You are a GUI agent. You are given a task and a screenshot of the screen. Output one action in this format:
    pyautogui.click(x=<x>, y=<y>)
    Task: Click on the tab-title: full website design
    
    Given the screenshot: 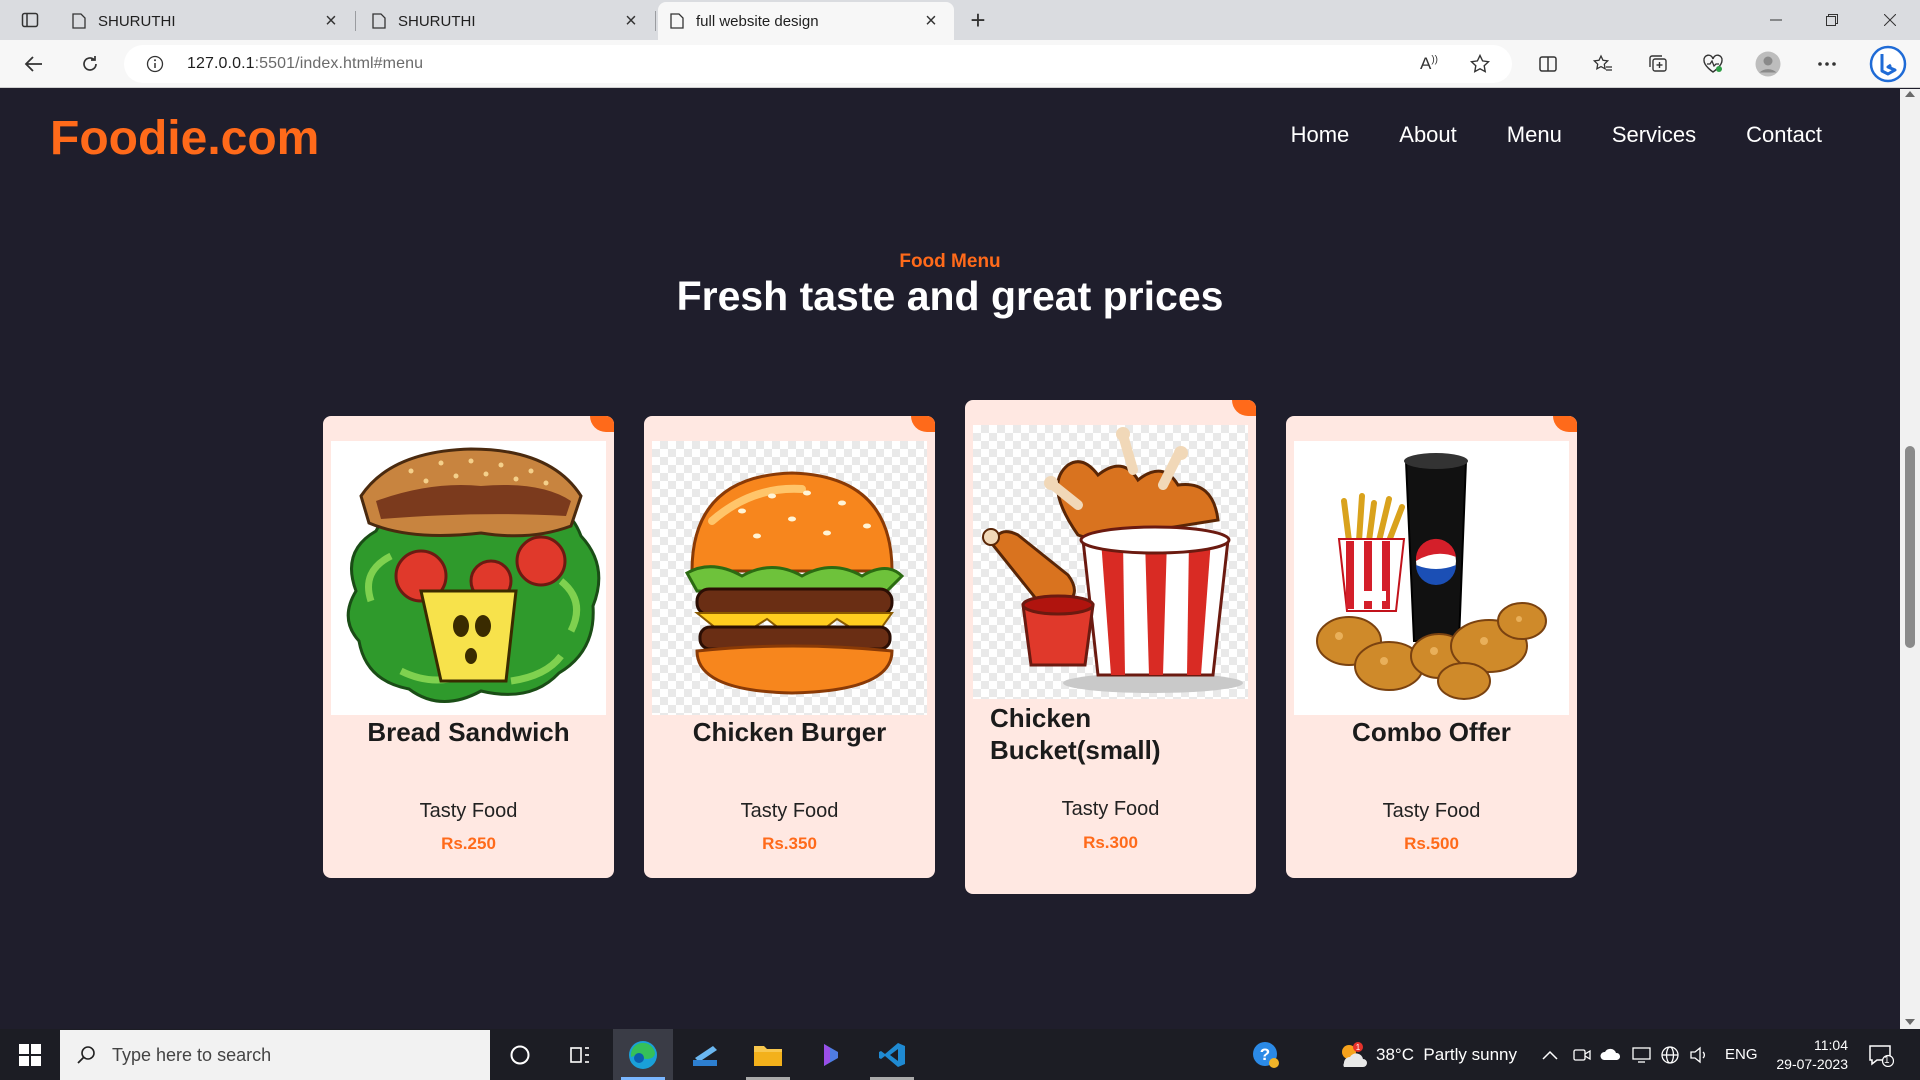 What is the action you would take?
    pyautogui.click(x=757, y=21)
    